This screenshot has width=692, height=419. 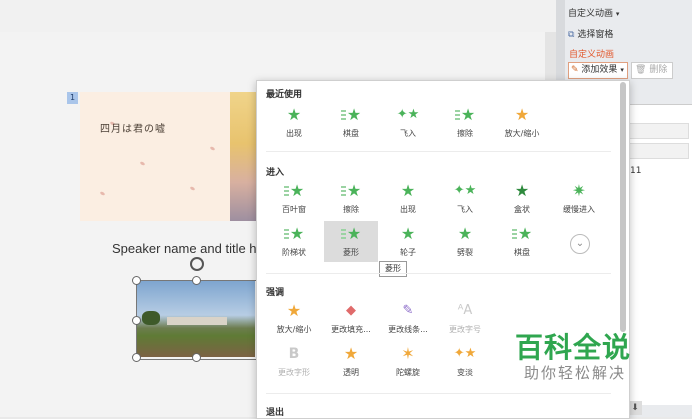 What do you see at coordinates (275, 173) in the screenshot?
I see `section-entrance-title: 进入` at bounding box center [275, 173].